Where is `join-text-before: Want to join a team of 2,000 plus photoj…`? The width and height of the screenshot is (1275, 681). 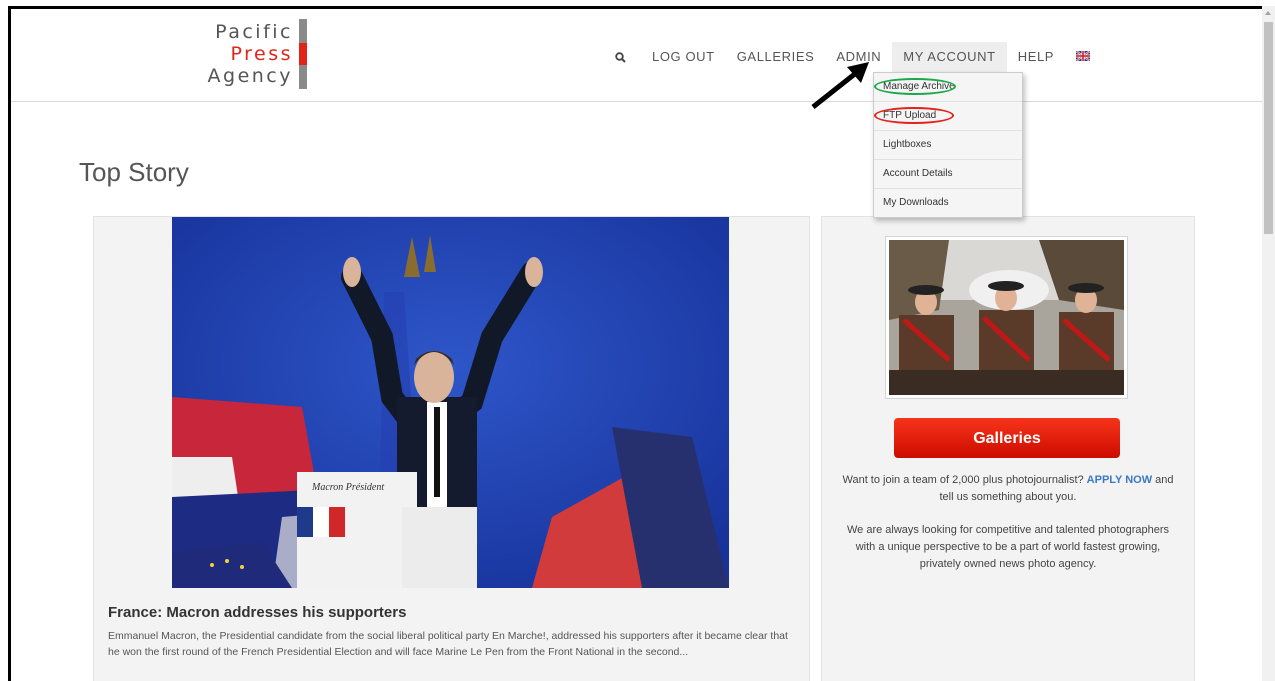
join-text-before: Want to join a team of 2,000 plus photoj… is located at coordinates (964, 480).